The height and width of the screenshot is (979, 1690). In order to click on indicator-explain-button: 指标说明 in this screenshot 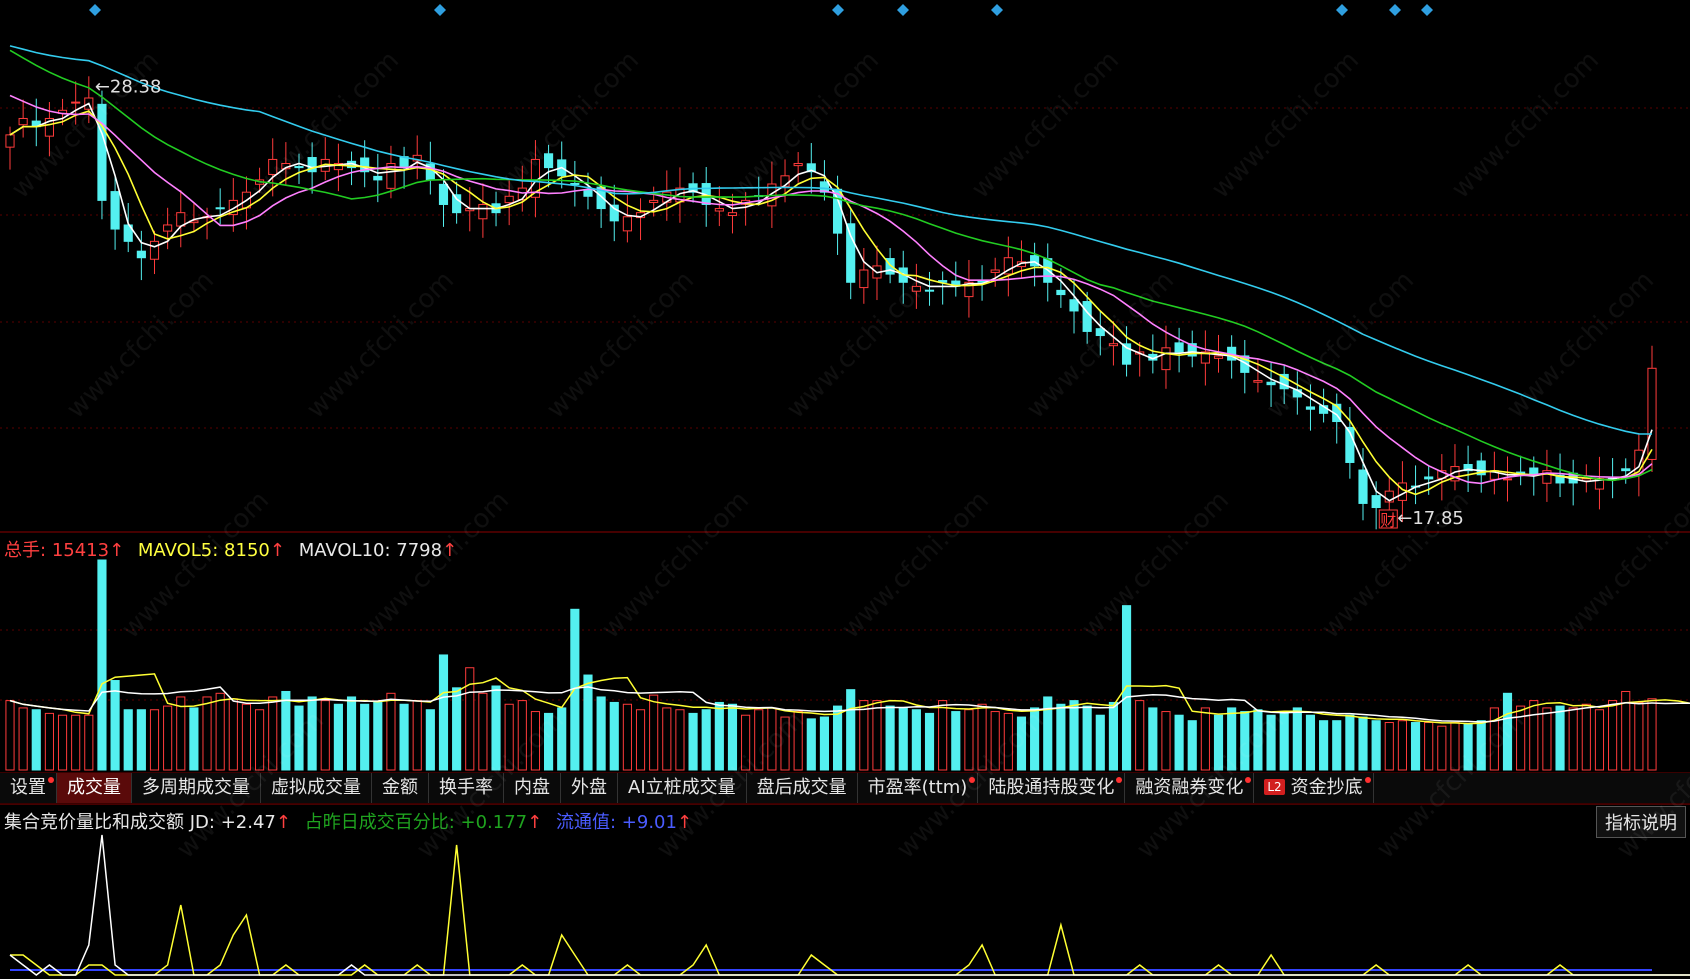, I will do `click(1641, 822)`.